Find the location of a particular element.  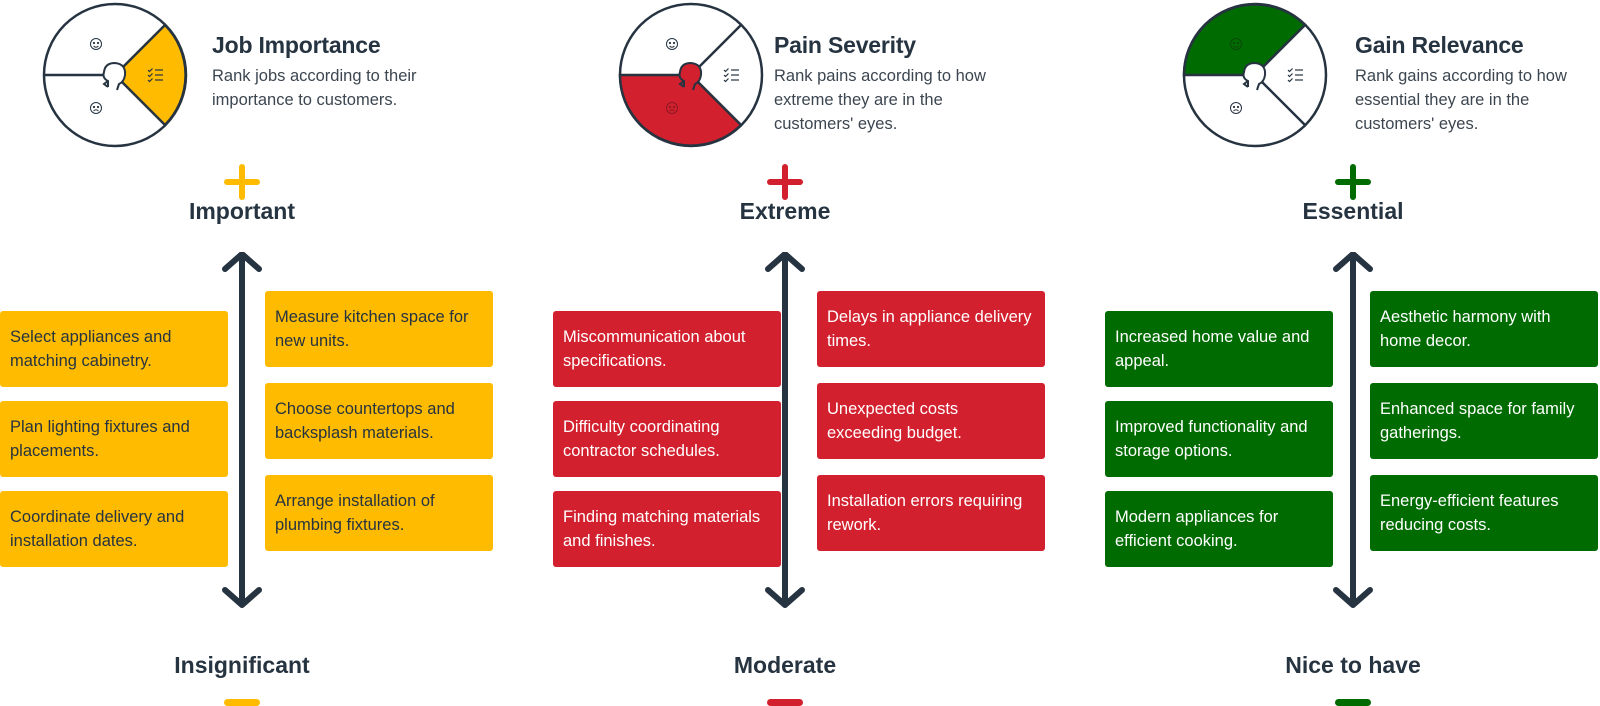

double-arrow-axis-icon is located at coordinates (1353, 430).